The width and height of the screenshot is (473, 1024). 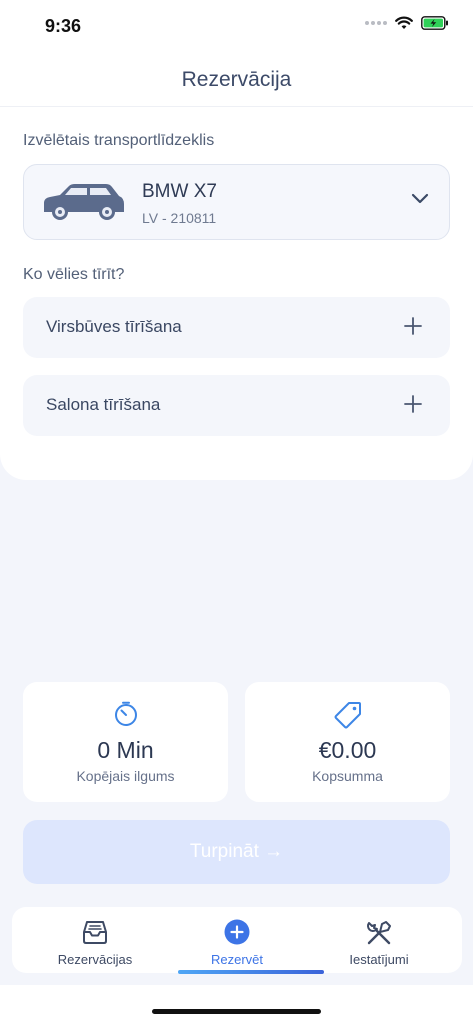 What do you see at coordinates (404, 22) in the screenshot?
I see `wifi-icon` at bounding box center [404, 22].